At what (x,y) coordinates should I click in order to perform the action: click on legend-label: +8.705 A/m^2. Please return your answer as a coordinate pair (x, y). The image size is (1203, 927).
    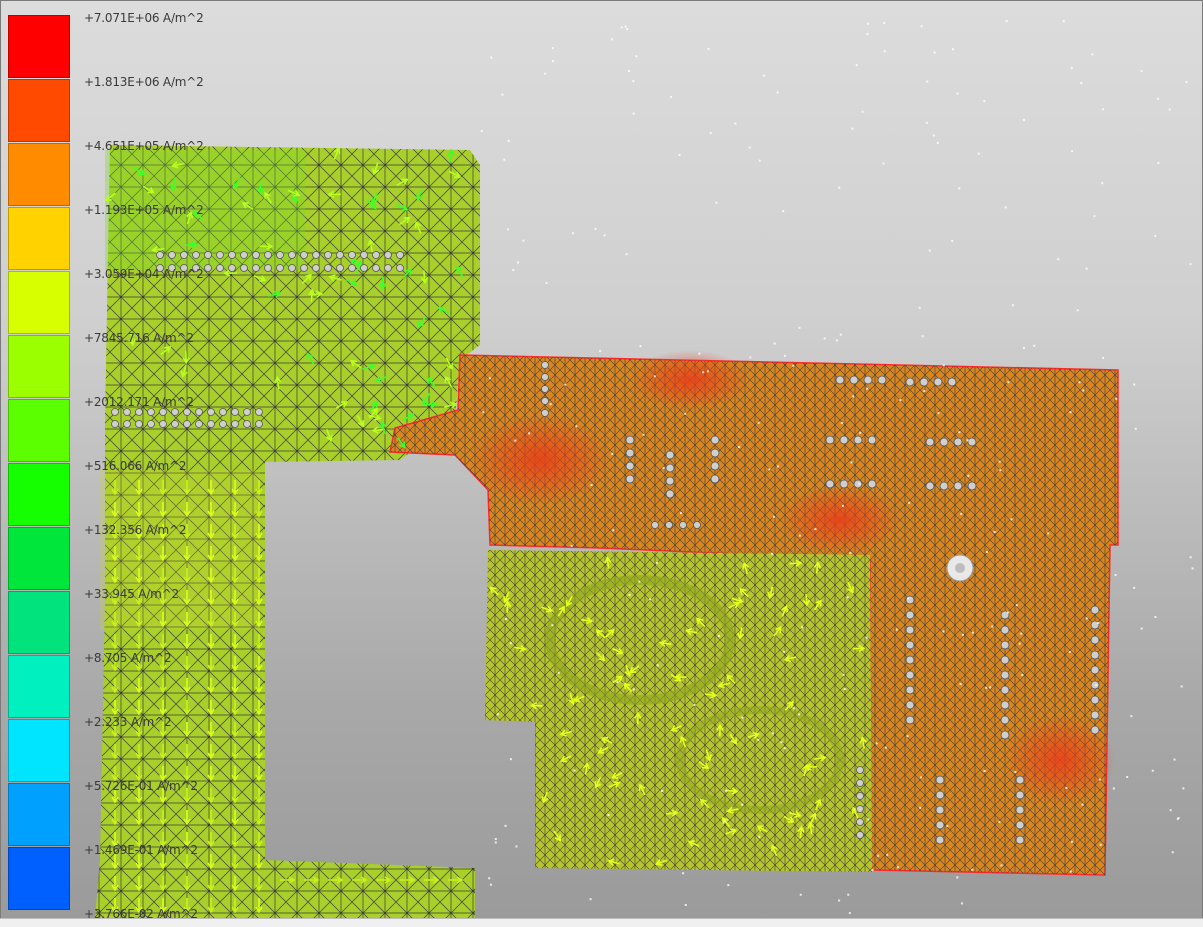
    Looking at the image, I should click on (128, 658).